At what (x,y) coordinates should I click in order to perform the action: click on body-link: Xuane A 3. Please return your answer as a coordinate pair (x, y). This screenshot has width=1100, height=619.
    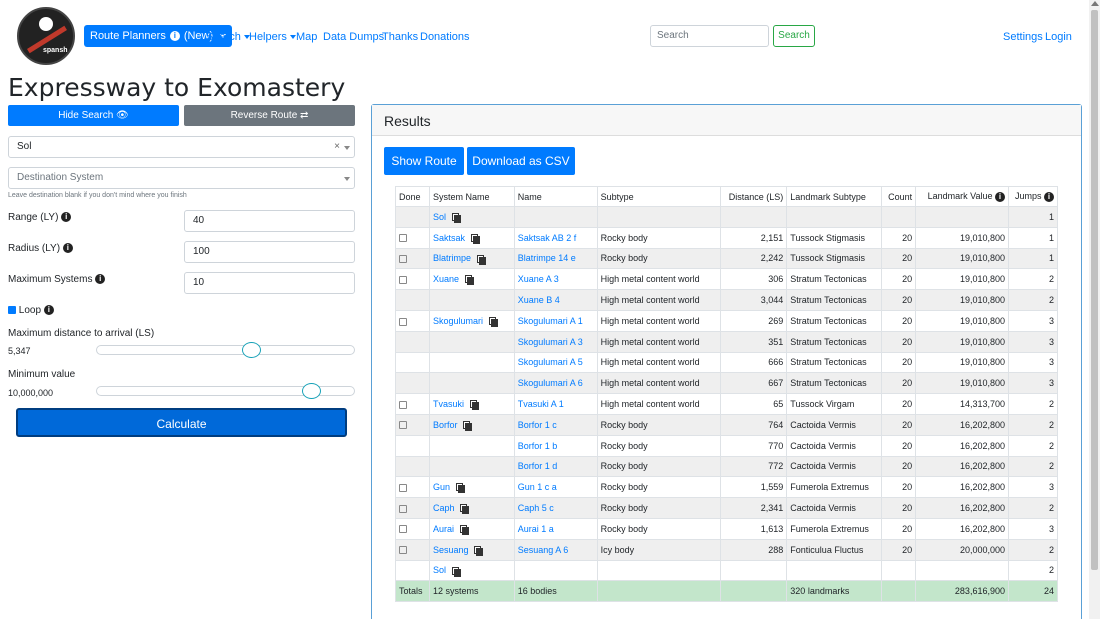
    Looking at the image, I should click on (538, 279).